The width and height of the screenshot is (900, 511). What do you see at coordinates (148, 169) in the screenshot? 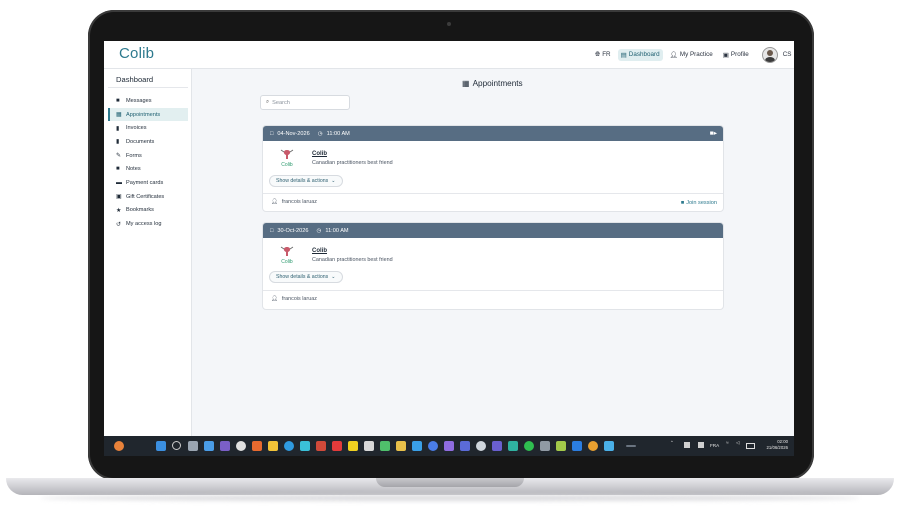
I see `sidebar-item-notes: ■ Notes` at bounding box center [148, 169].